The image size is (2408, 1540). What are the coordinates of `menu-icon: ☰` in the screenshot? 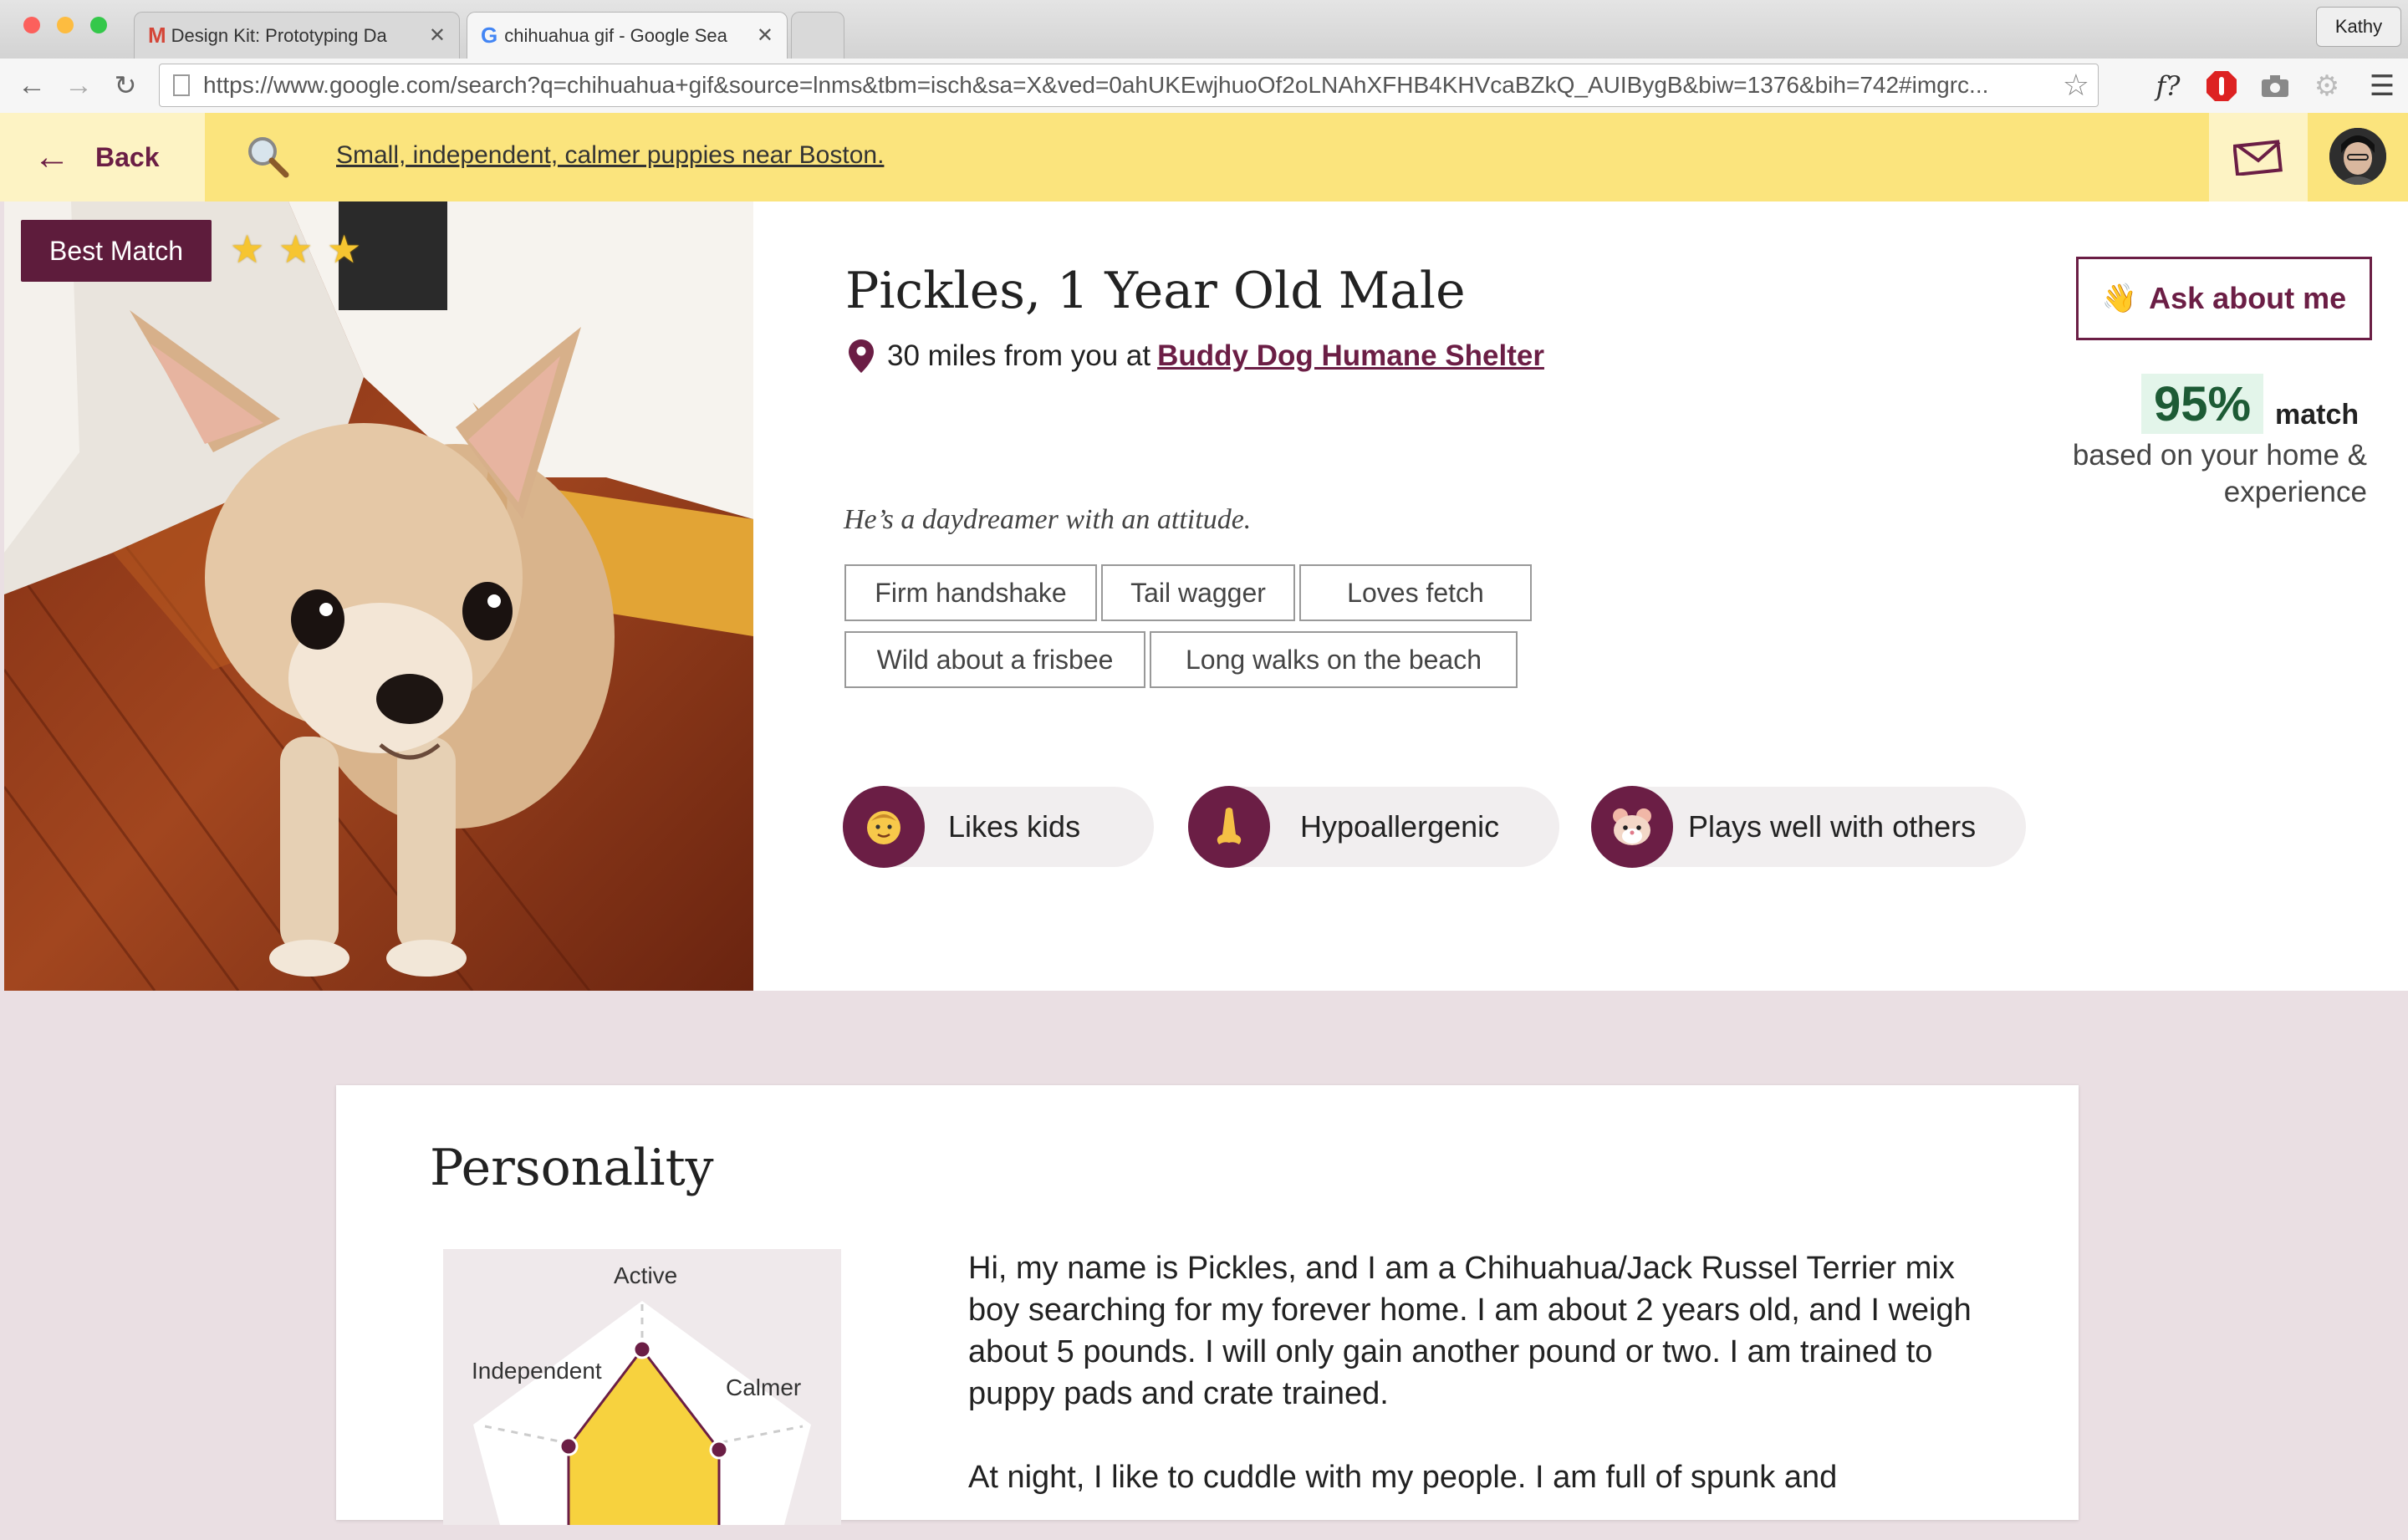 It's located at (2382, 86).